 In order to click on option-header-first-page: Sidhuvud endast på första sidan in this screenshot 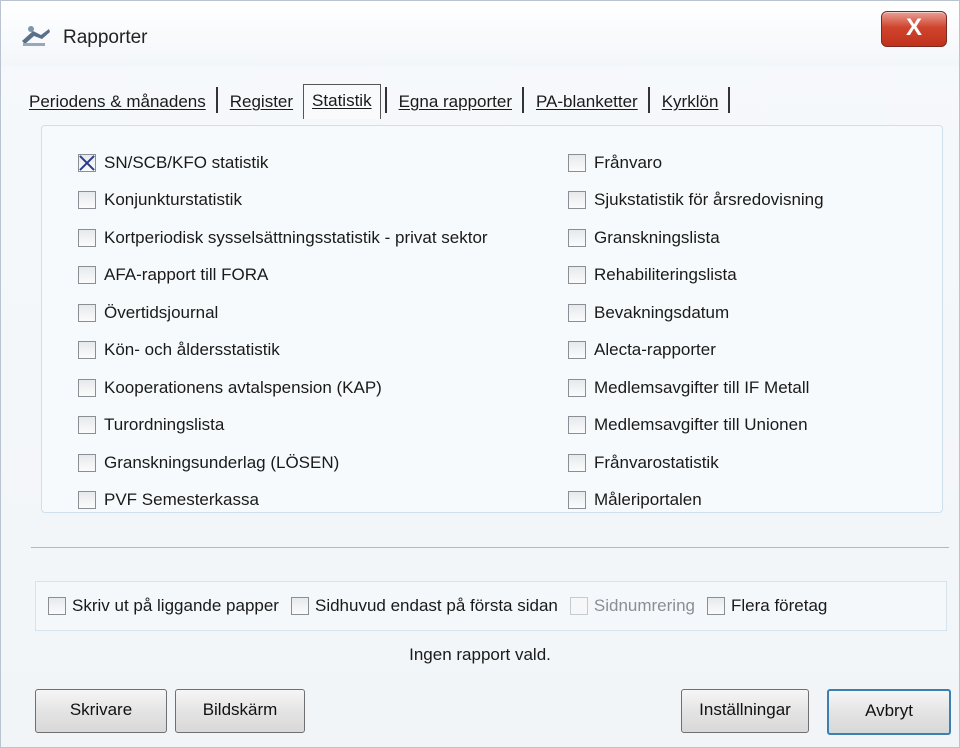, I will do `click(424, 606)`.